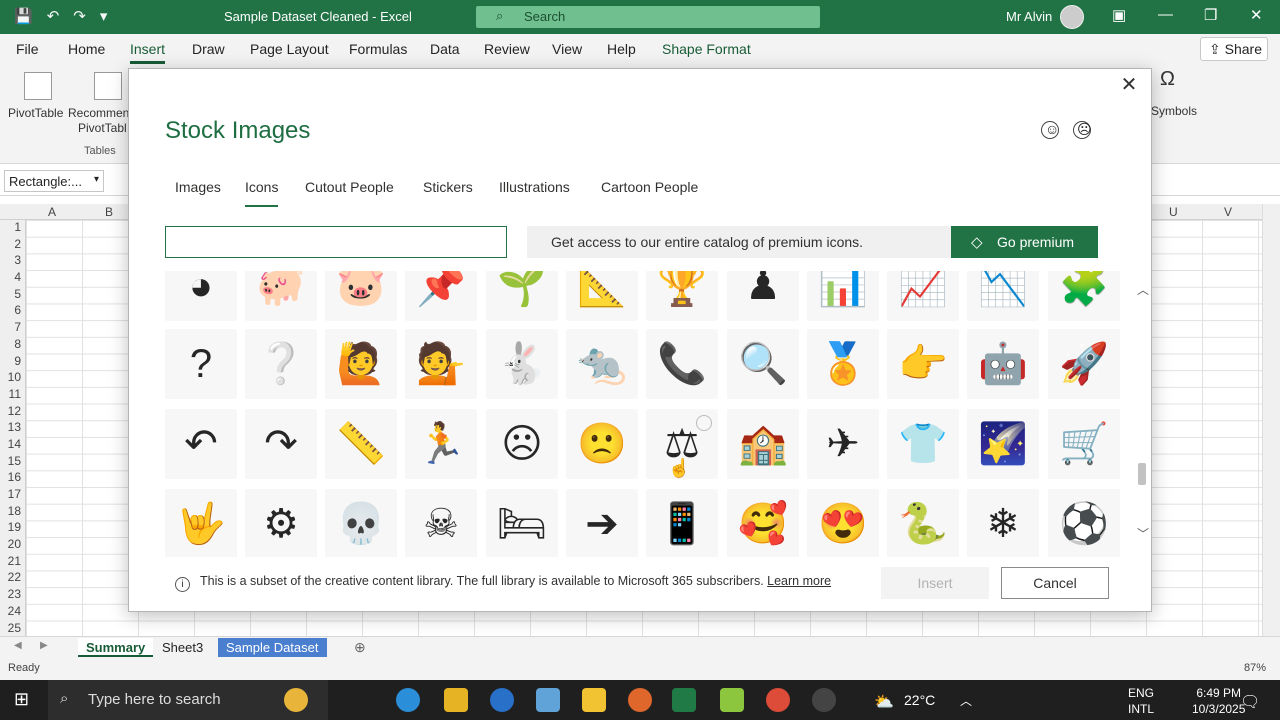  I want to click on scroll-thumb, so click(1142, 474).